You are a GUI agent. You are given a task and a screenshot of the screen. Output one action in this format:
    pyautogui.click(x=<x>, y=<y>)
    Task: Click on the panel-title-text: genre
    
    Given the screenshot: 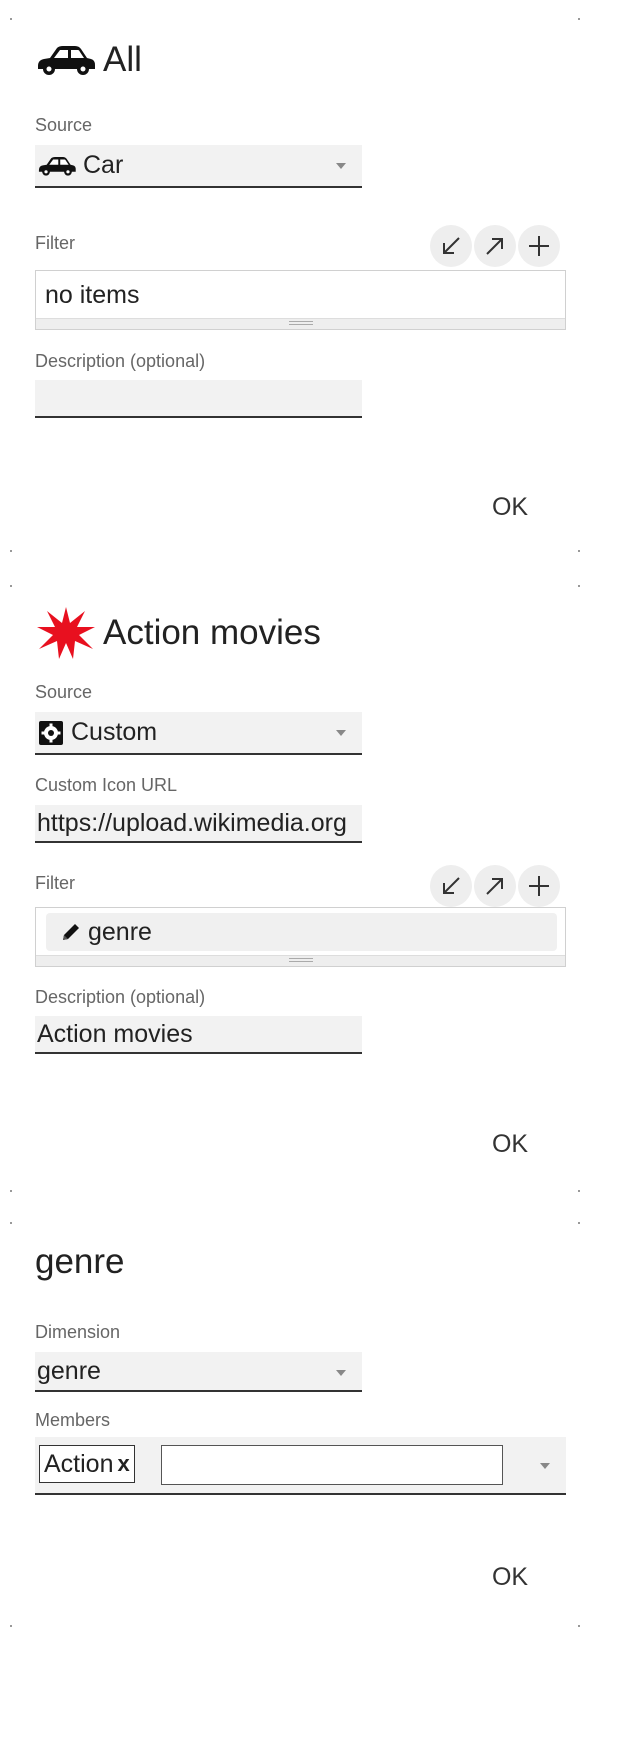 What is the action you would take?
    pyautogui.click(x=80, y=1261)
    